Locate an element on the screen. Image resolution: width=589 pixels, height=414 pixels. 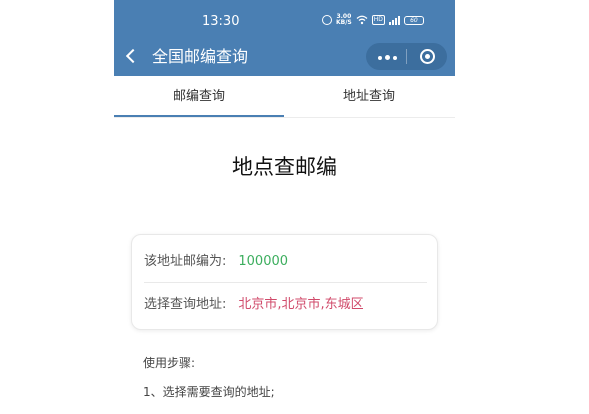
status-time: 13:30 is located at coordinates (221, 21).